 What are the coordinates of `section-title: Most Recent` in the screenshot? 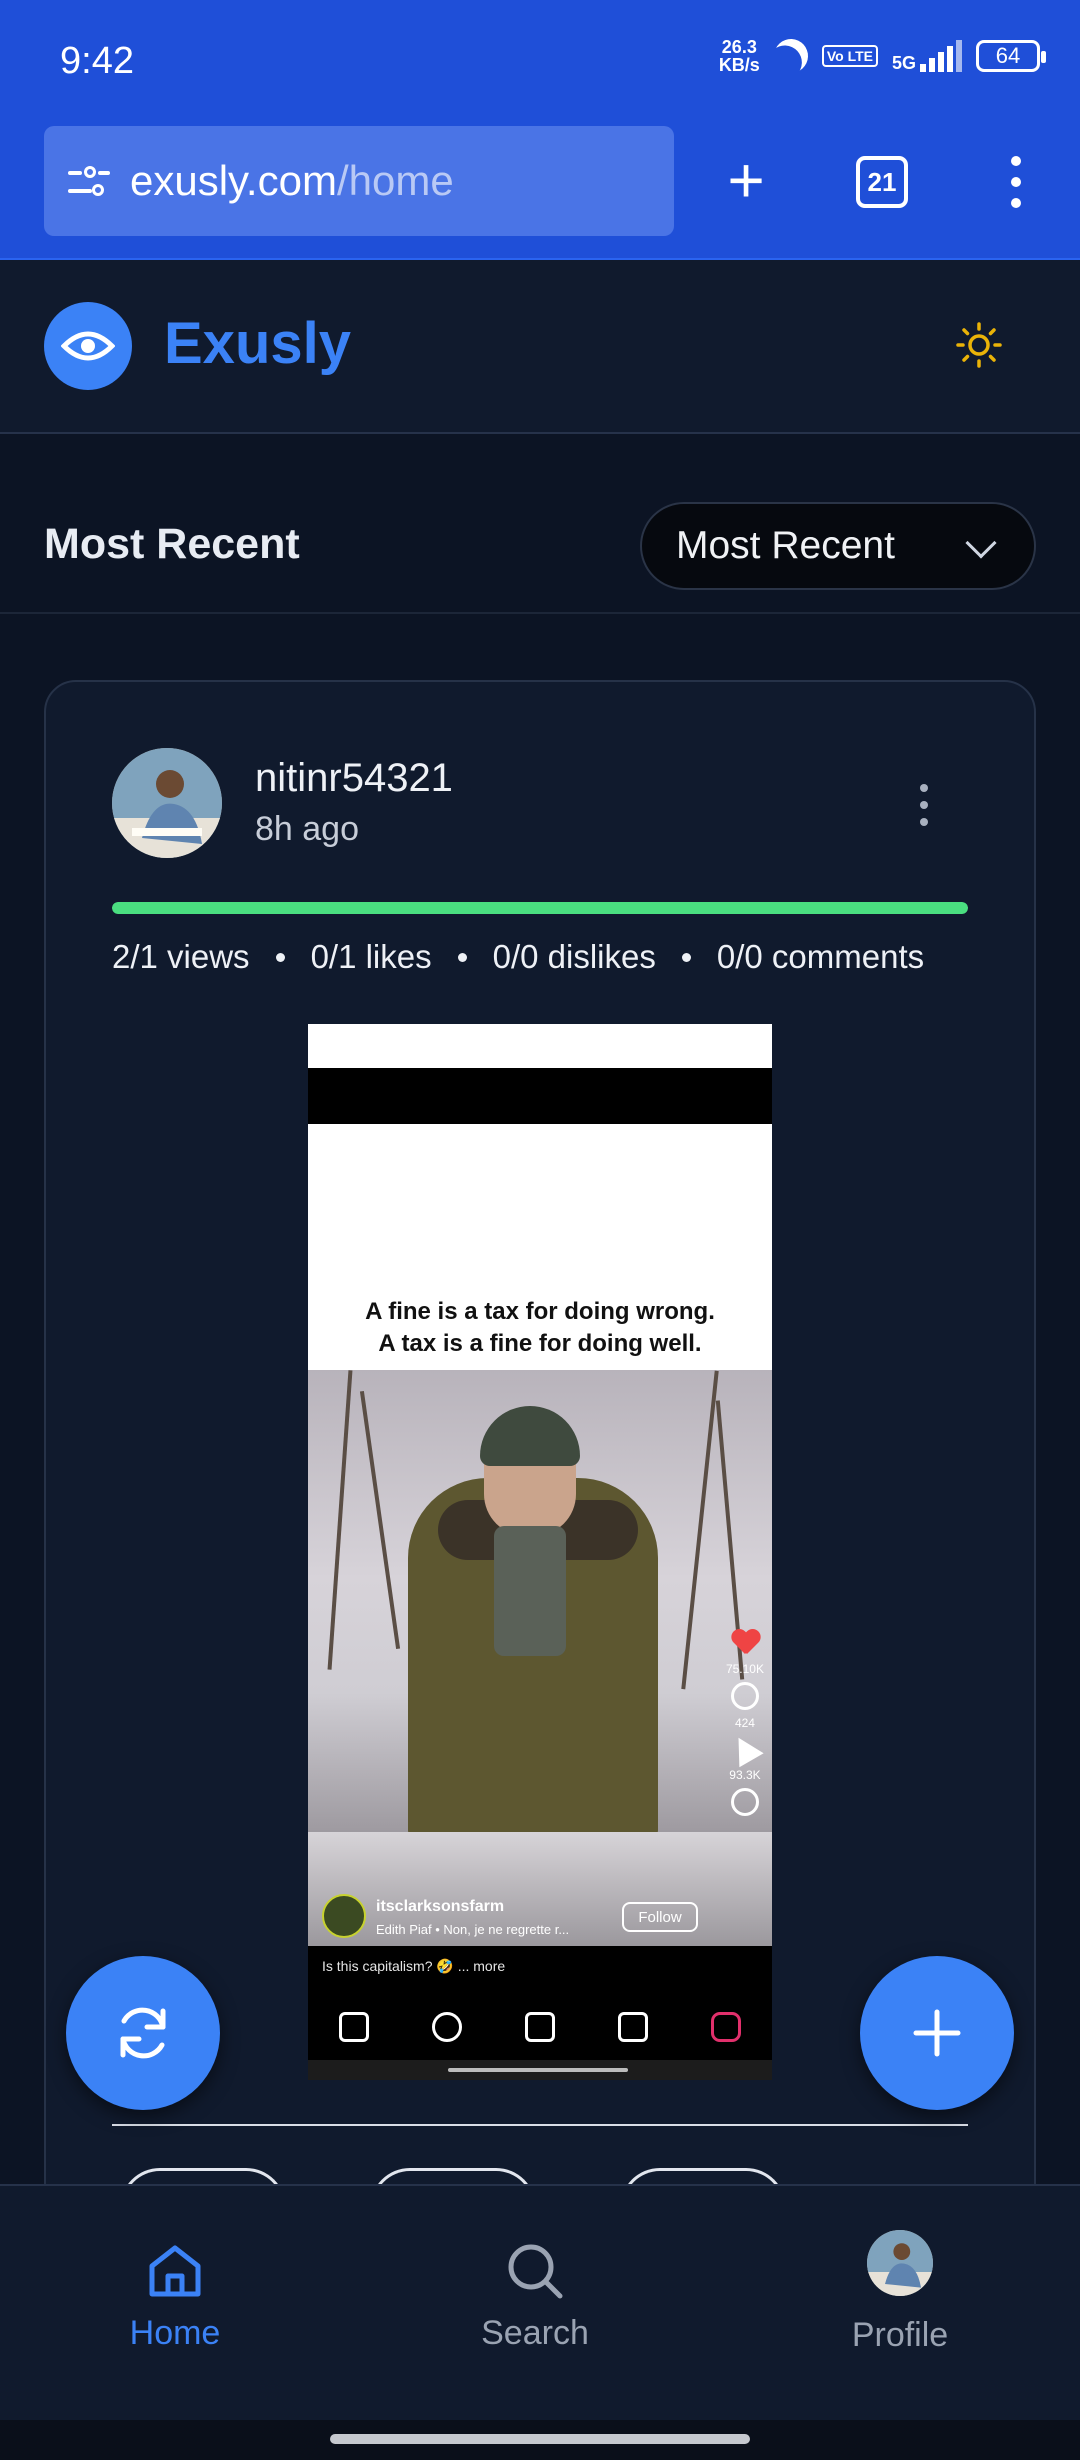 It's located at (172, 544).